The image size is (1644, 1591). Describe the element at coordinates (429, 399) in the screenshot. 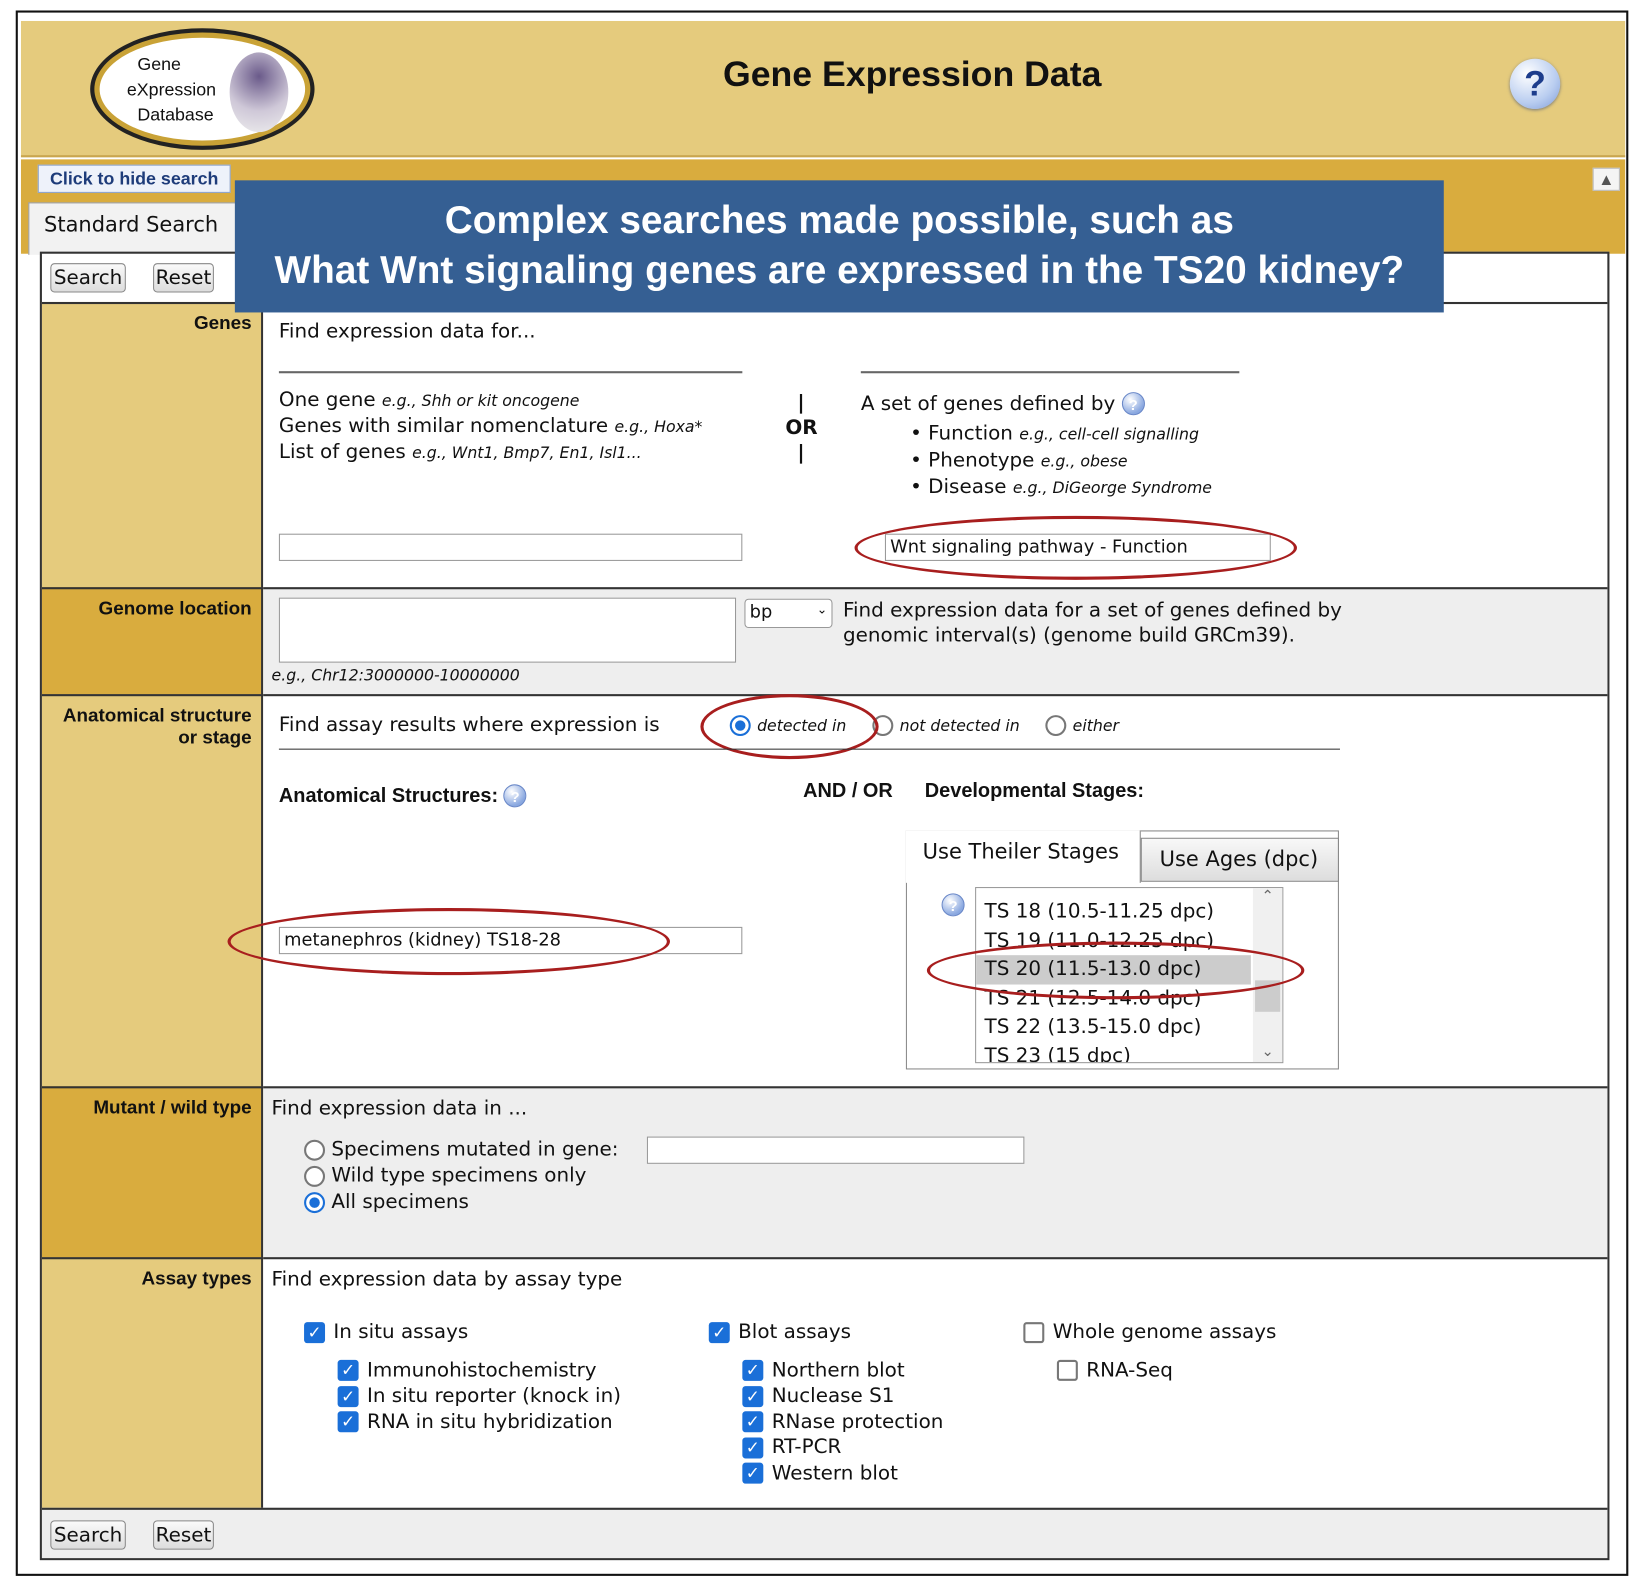

I see `one-gene-hint: One gene e.g., Shh or kit oncogene` at that location.